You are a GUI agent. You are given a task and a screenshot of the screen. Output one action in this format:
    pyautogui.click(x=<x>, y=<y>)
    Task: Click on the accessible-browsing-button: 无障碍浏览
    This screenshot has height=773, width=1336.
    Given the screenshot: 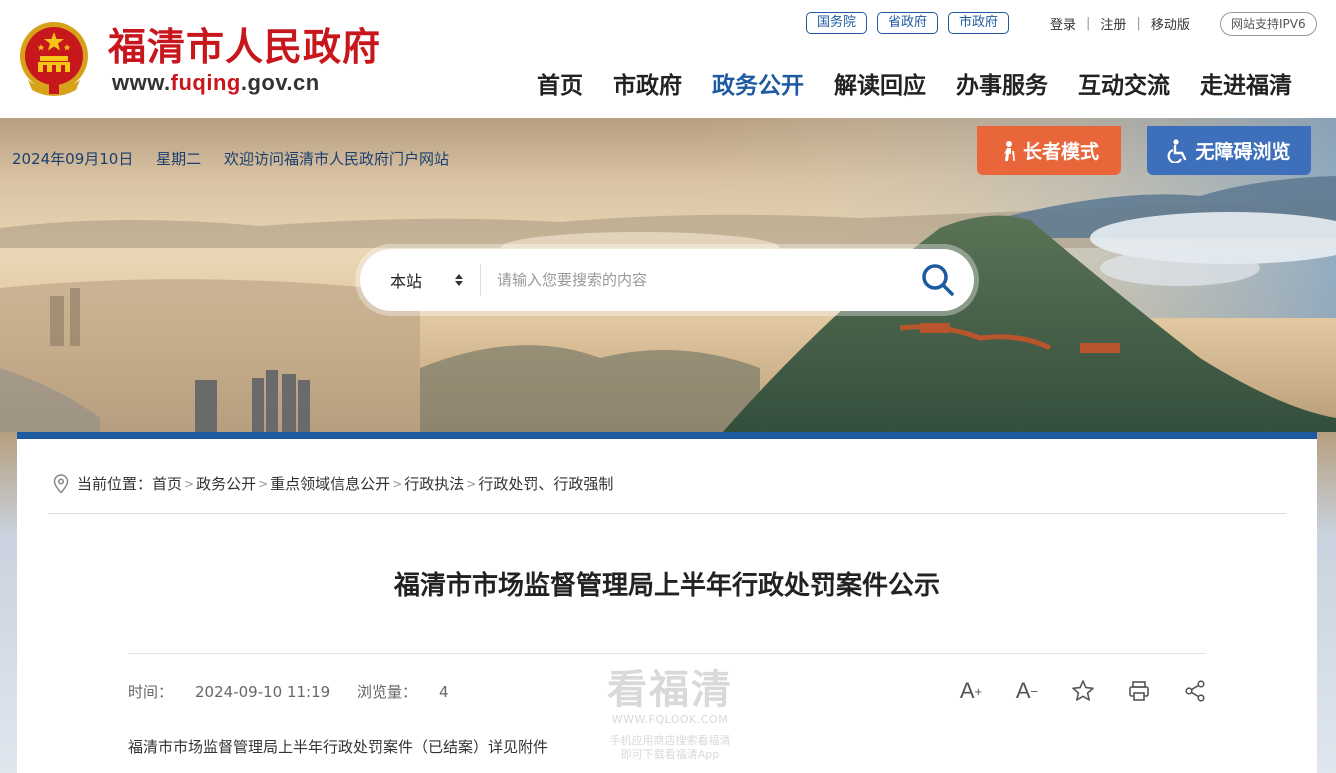 What is the action you would take?
    pyautogui.click(x=1229, y=150)
    